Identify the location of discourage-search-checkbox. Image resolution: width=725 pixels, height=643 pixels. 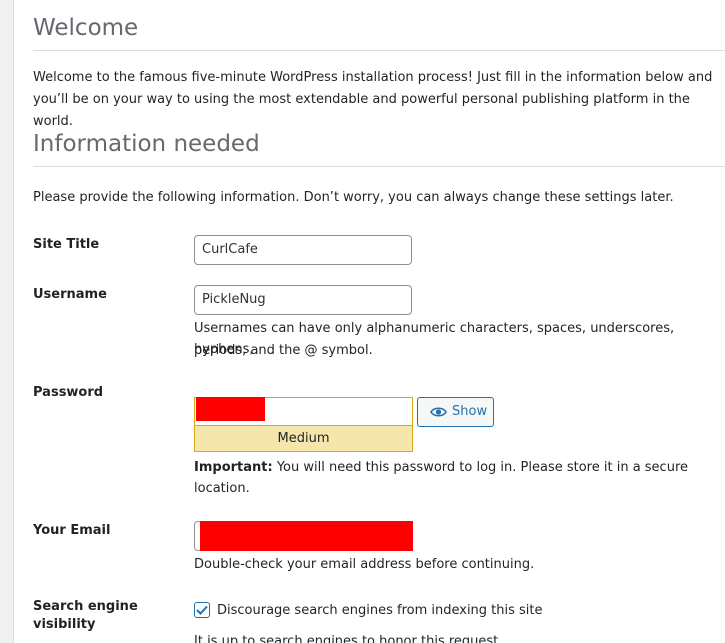
(202, 610).